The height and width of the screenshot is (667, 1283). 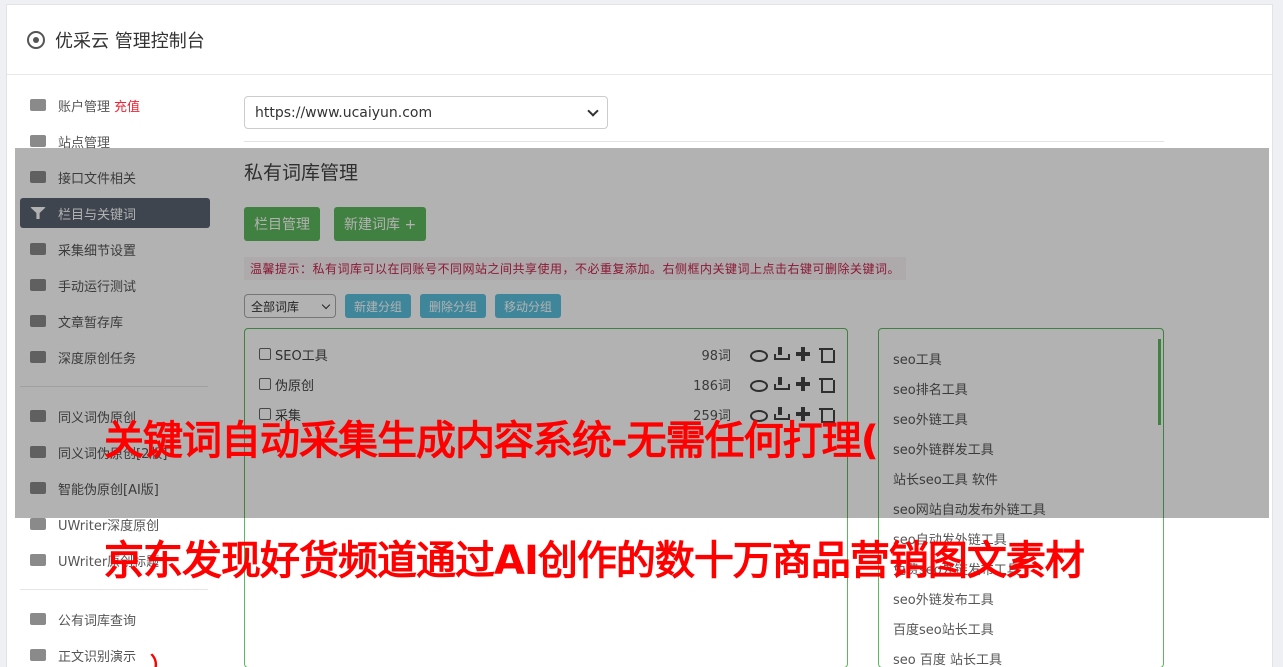 I want to click on book-icon, so click(x=38, y=619).